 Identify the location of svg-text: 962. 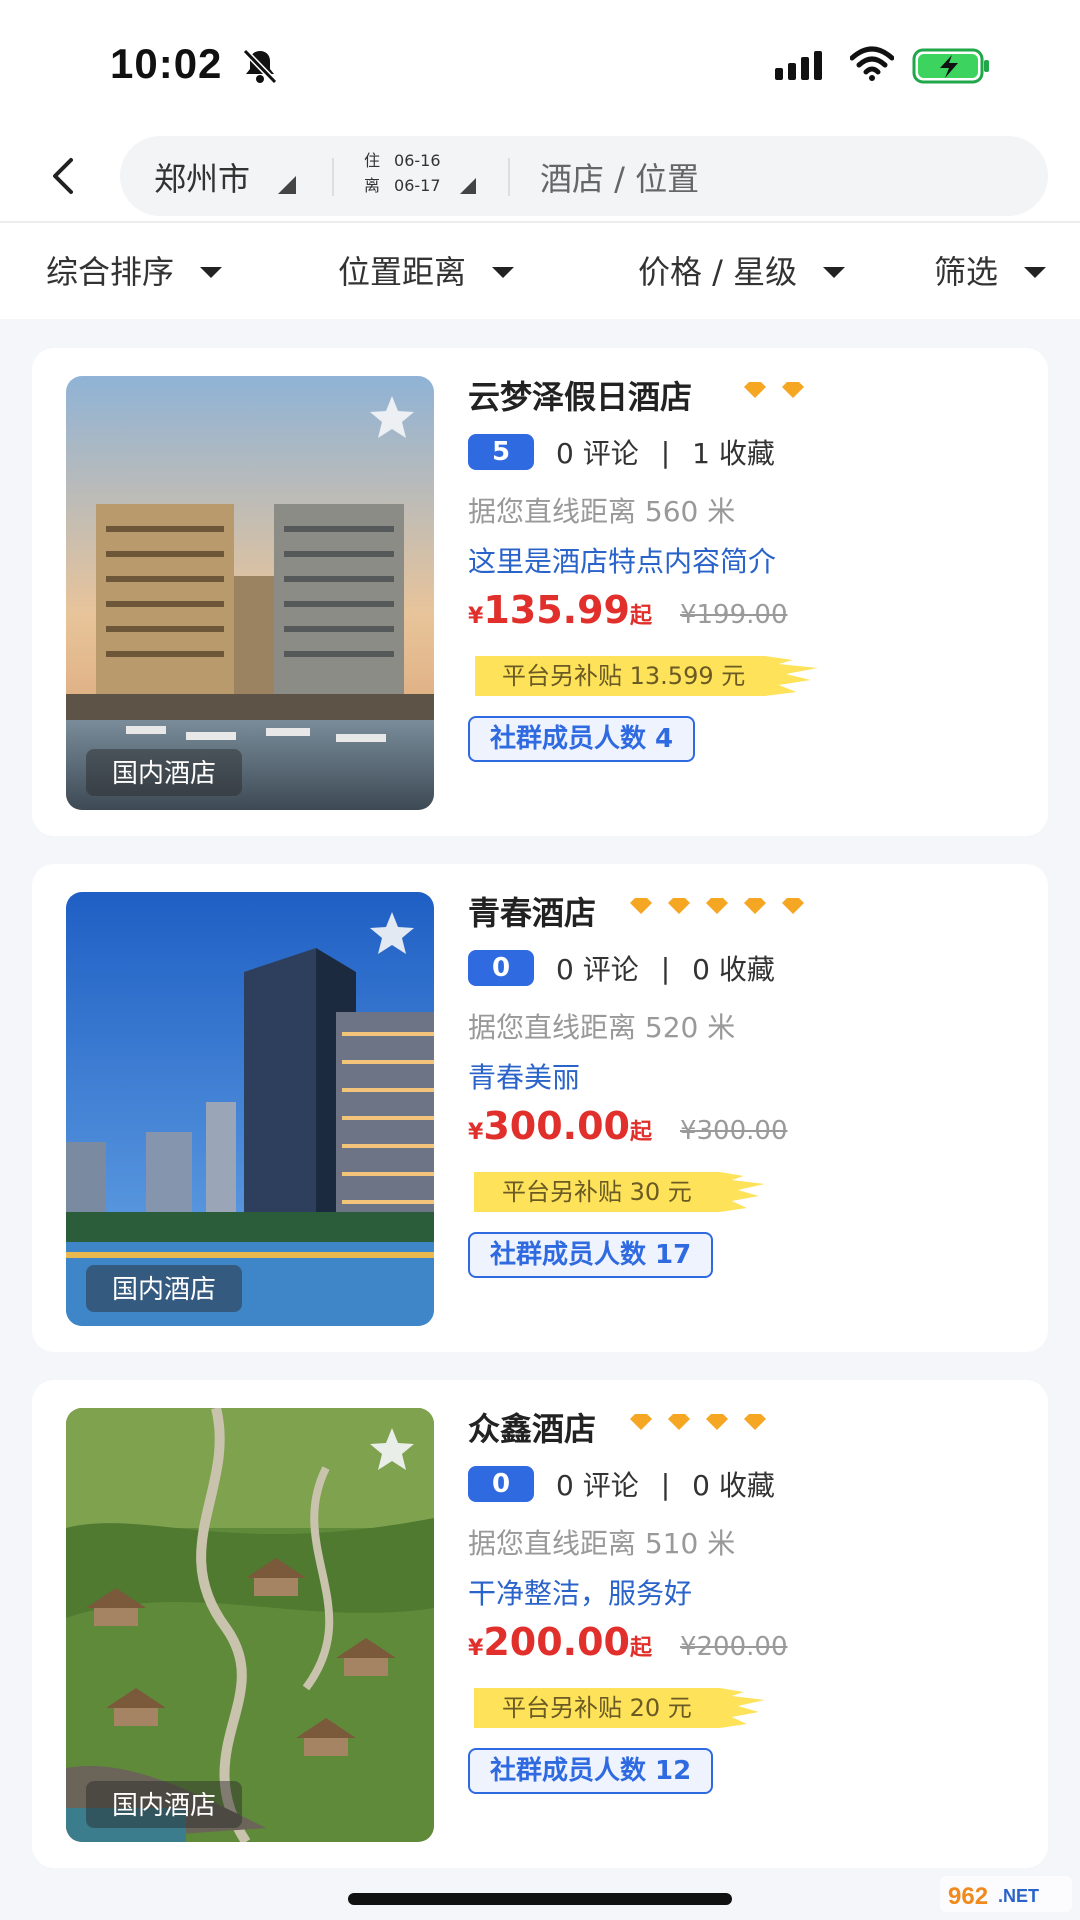
(968, 1896).